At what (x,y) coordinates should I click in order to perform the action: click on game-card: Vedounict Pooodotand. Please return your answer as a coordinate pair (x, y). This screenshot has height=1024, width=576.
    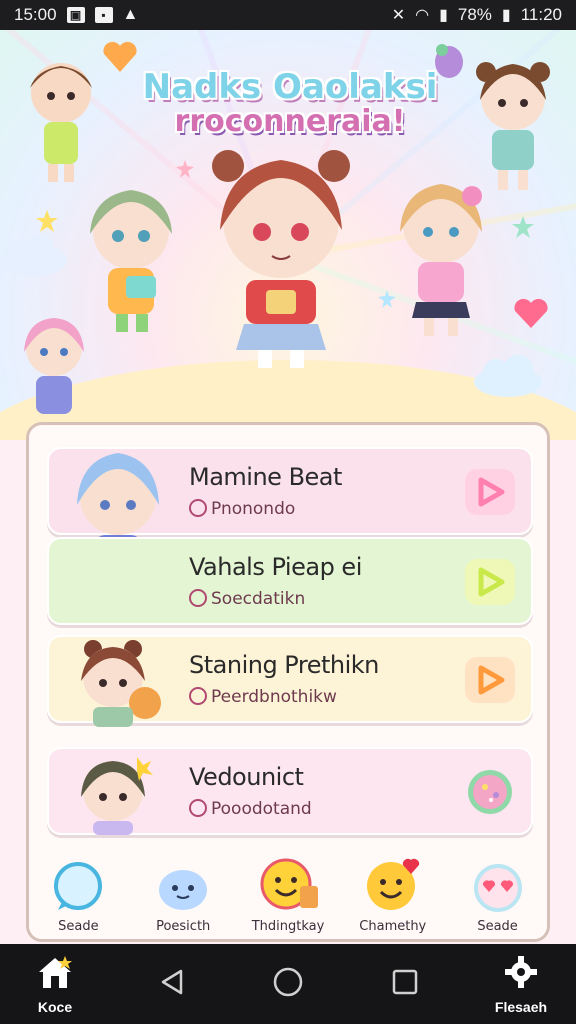
    Looking at the image, I should click on (290, 791).